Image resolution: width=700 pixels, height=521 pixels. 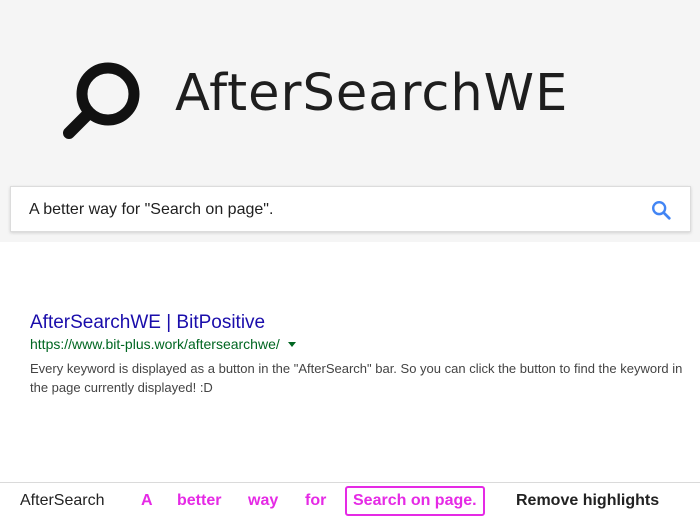 What do you see at coordinates (661, 210) in the screenshot?
I see `search-icon` at bounding box center [661, 210].